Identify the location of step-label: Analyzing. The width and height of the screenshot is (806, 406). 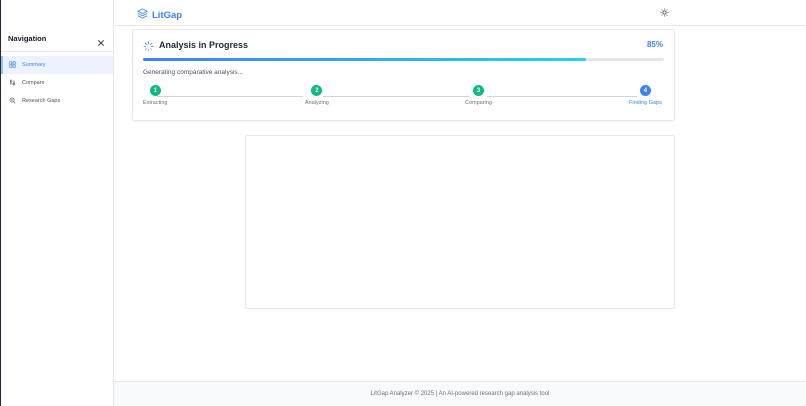
(317, 103).